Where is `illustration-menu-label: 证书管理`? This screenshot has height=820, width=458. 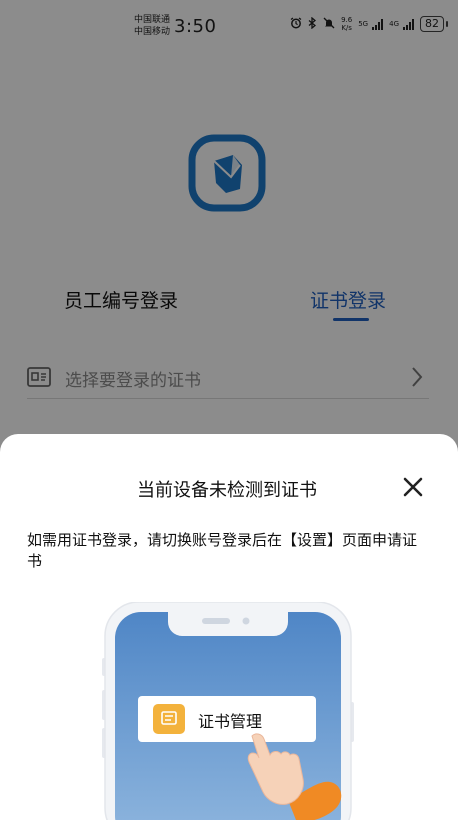
illustration-menu-label: 证书管理 is located at coordinates (230, 721).